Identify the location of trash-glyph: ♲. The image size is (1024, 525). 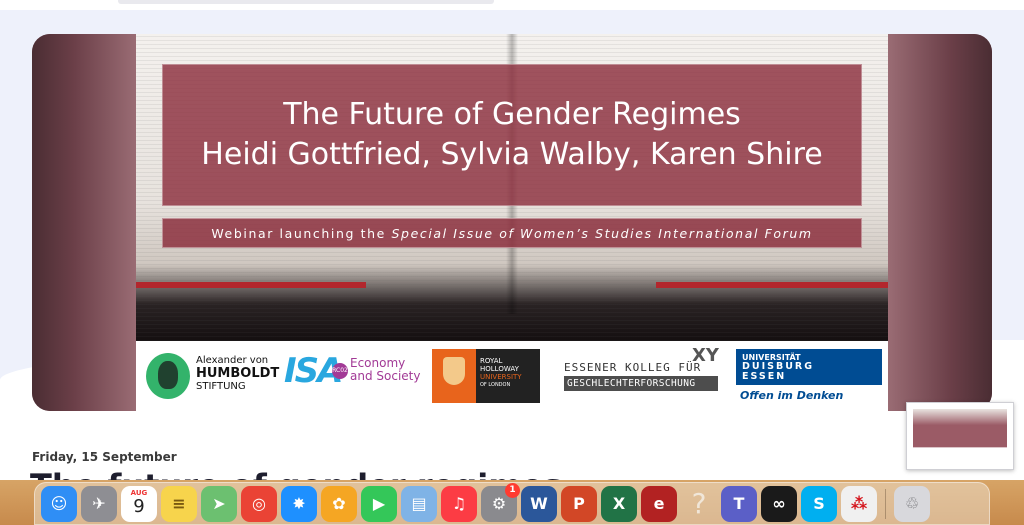
(912, 503).